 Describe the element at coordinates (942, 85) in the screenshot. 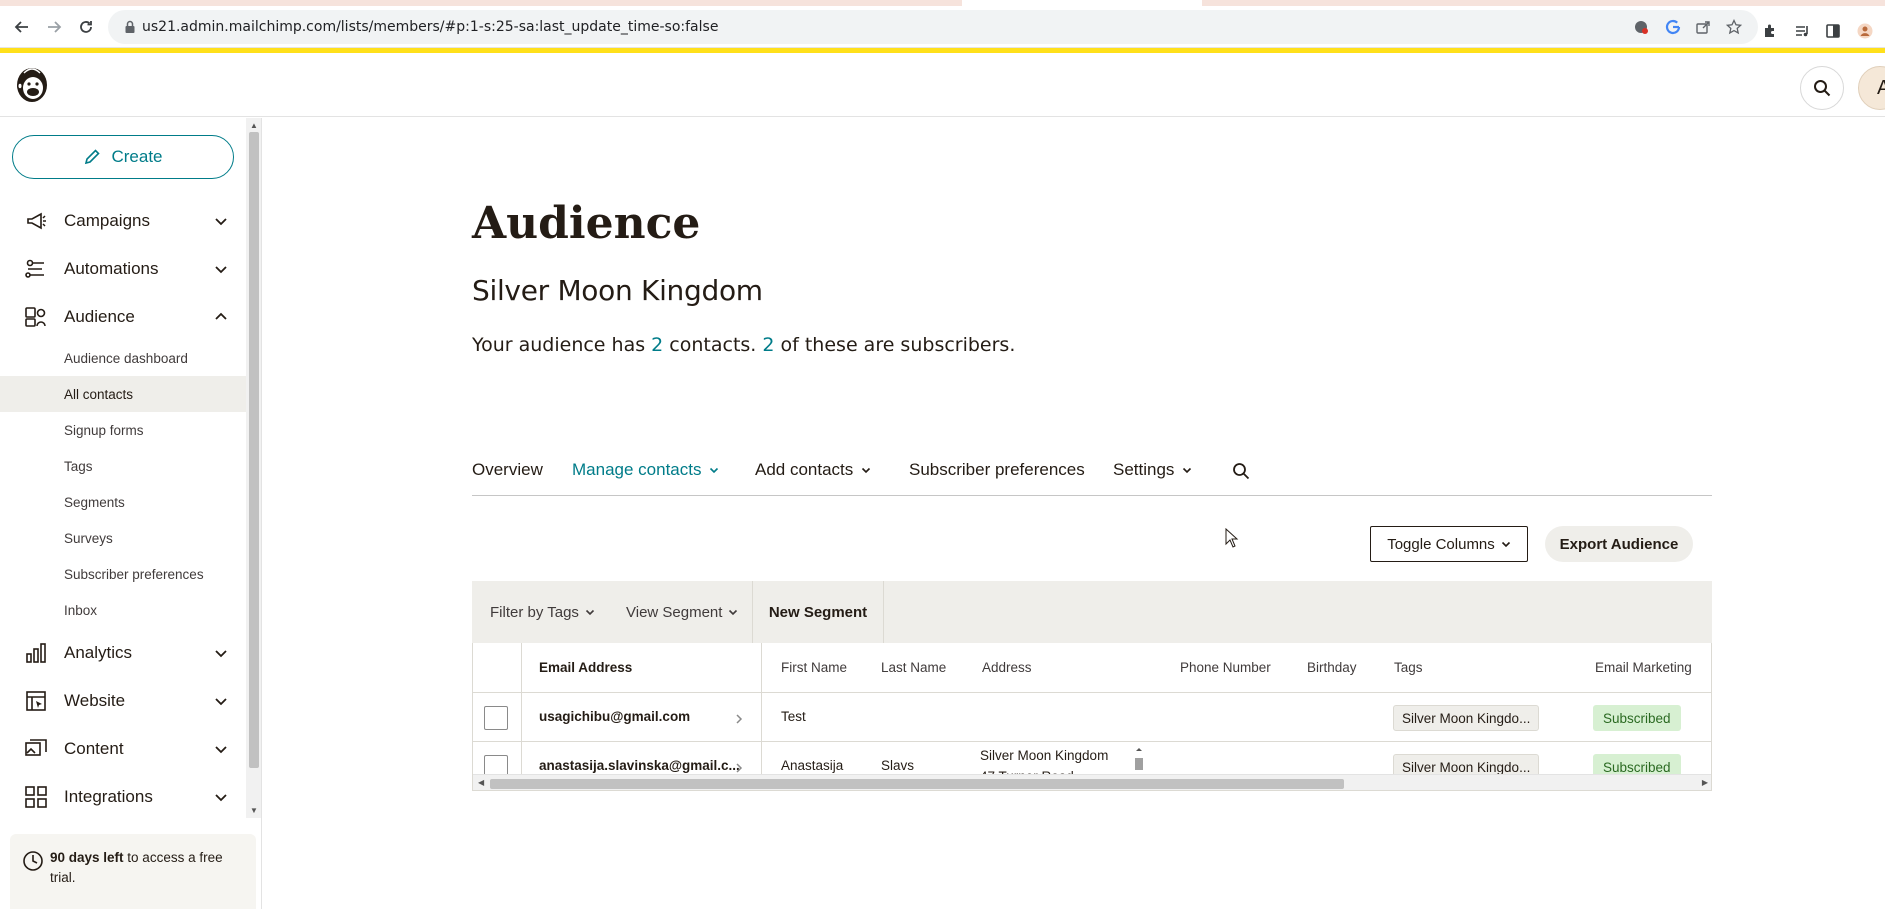

I see `app-header: A` at that location.